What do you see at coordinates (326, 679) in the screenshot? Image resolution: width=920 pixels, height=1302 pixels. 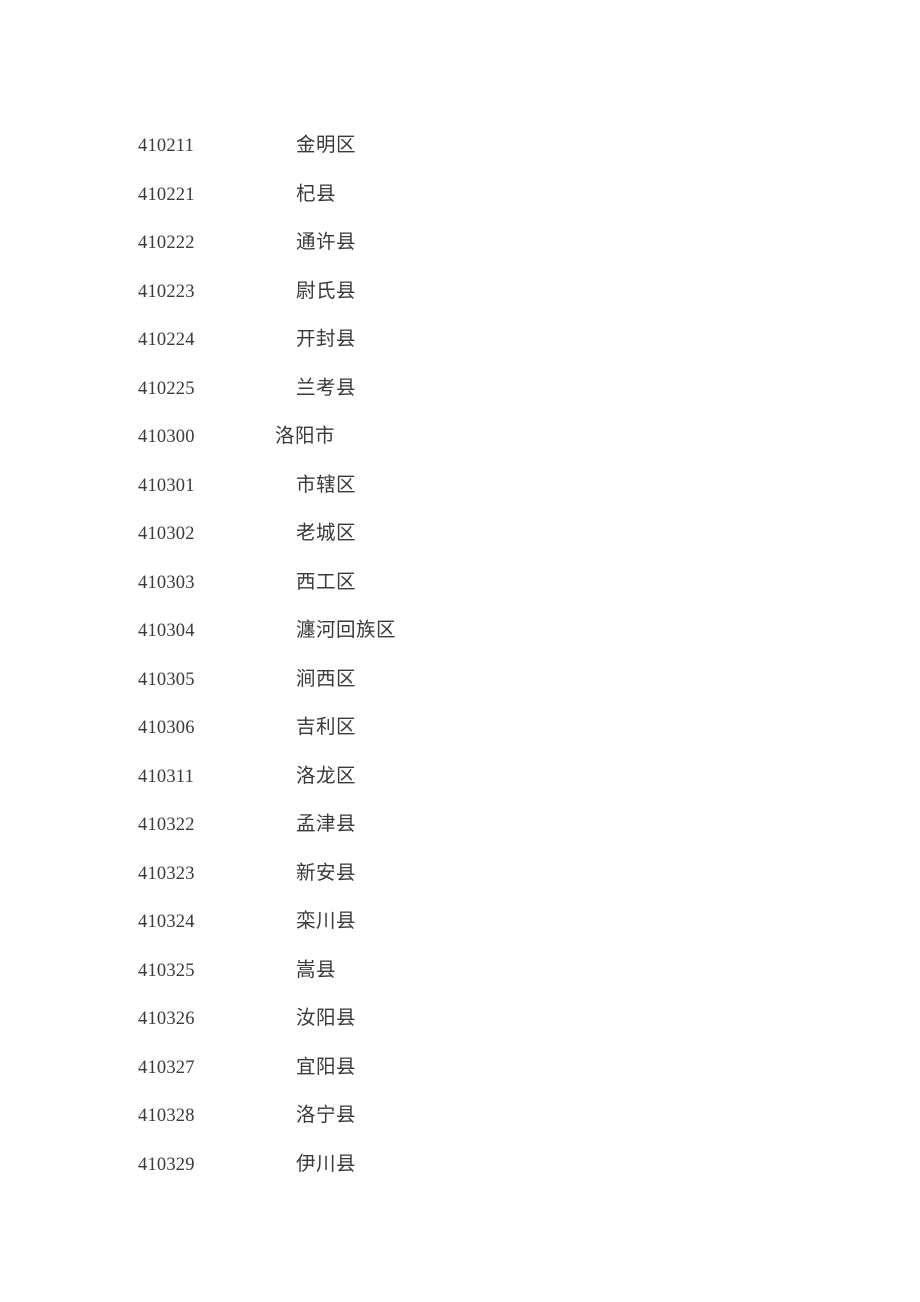 I see `division-name: 涧西区` at bounding box center [326, 679].